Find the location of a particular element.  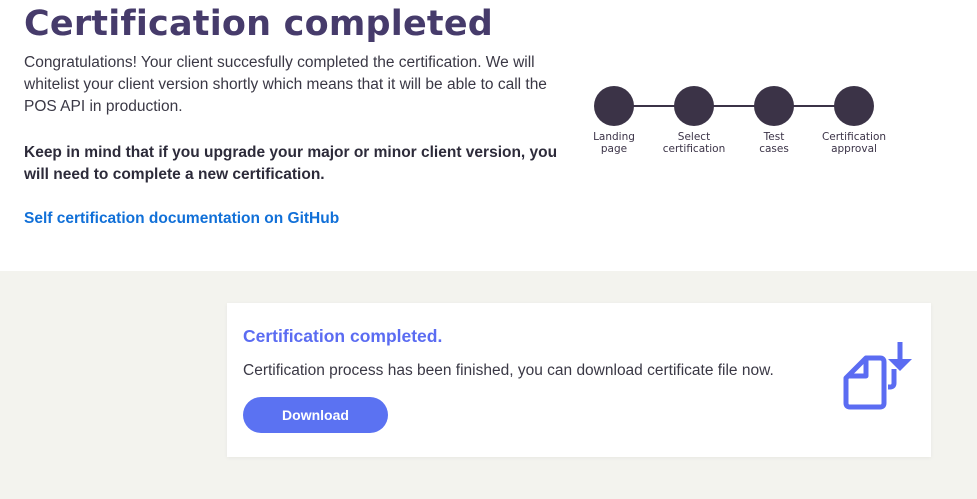

step-certification-approval: Certification approval is located at coordinates (854, 120).